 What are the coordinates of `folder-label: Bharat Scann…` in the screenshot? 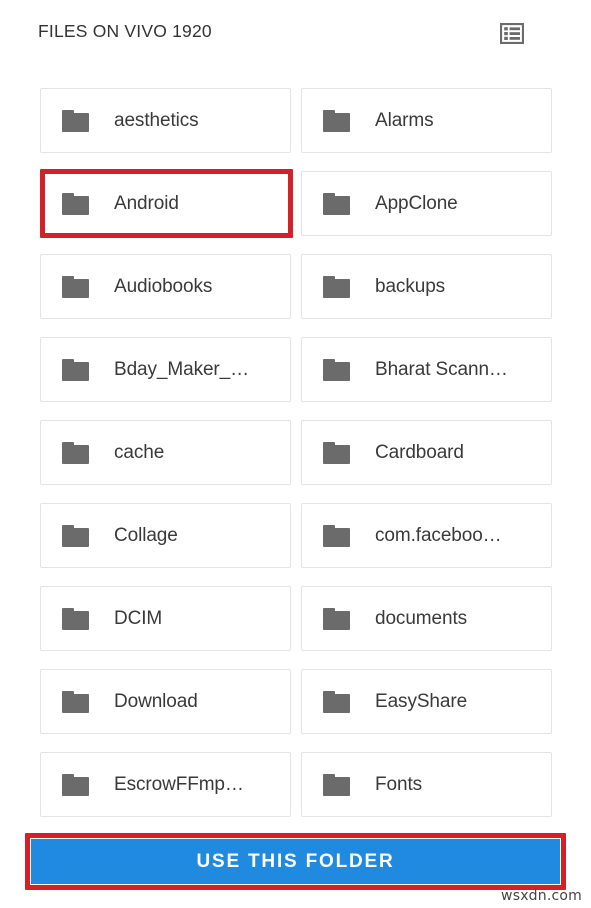 It's located at (441, 369).